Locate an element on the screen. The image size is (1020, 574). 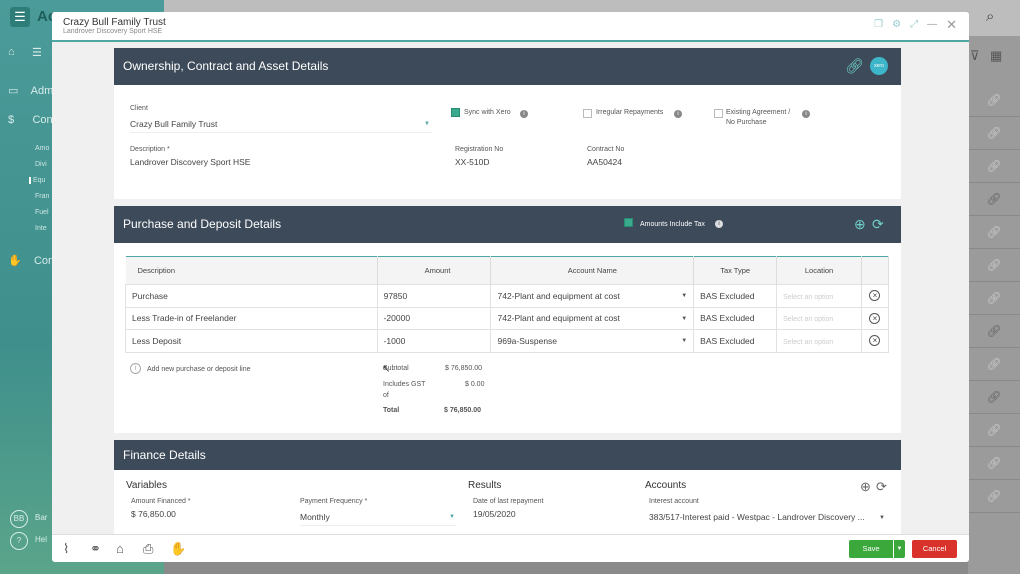
user-name: Bar is located at coordinates (41, 517).